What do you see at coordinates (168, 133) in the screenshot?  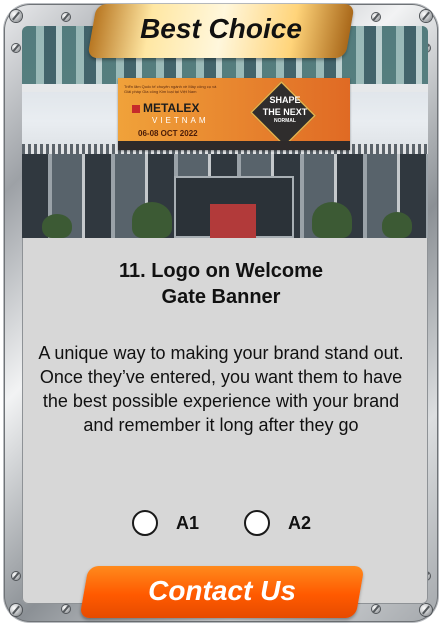 I see `banner-date: 06-08 OCT 2022` at bounding box center [168, 133].